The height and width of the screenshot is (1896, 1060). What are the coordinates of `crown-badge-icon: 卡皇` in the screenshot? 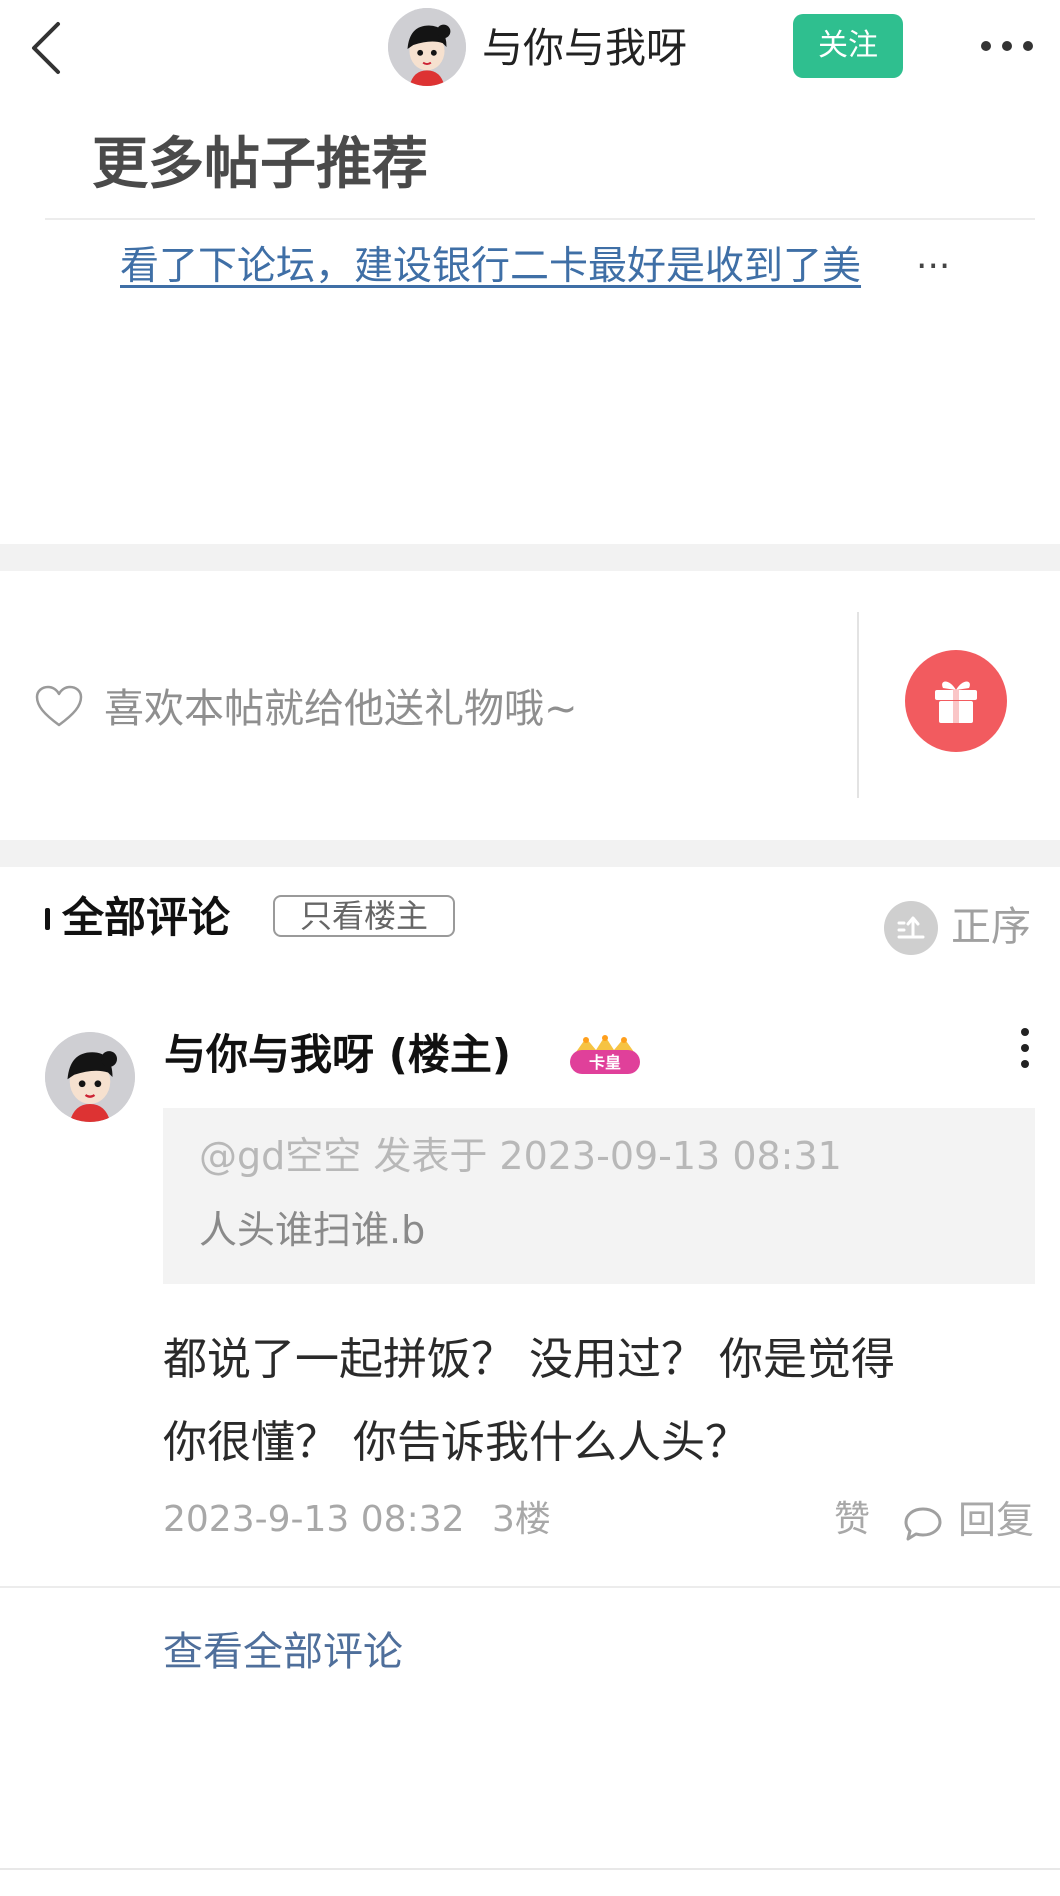 It's located at (605, 1054).